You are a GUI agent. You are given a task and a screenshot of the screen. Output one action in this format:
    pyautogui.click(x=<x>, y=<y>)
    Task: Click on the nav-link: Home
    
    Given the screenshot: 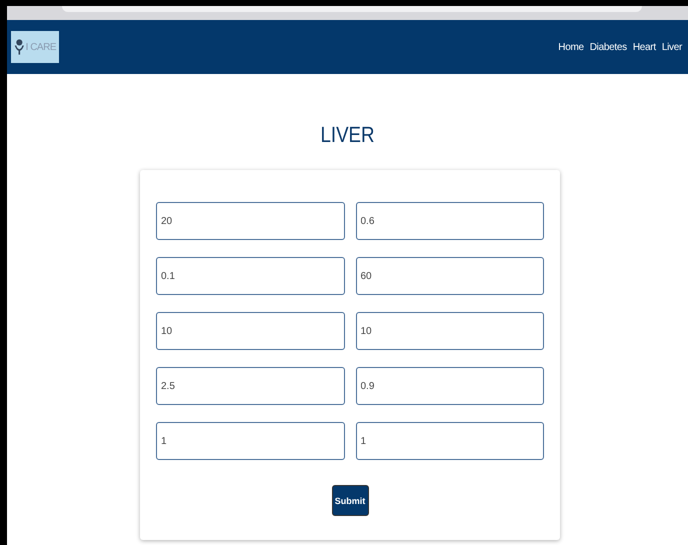 What is the action you would take?
    pyautogui.click(x=571, y=47)
    